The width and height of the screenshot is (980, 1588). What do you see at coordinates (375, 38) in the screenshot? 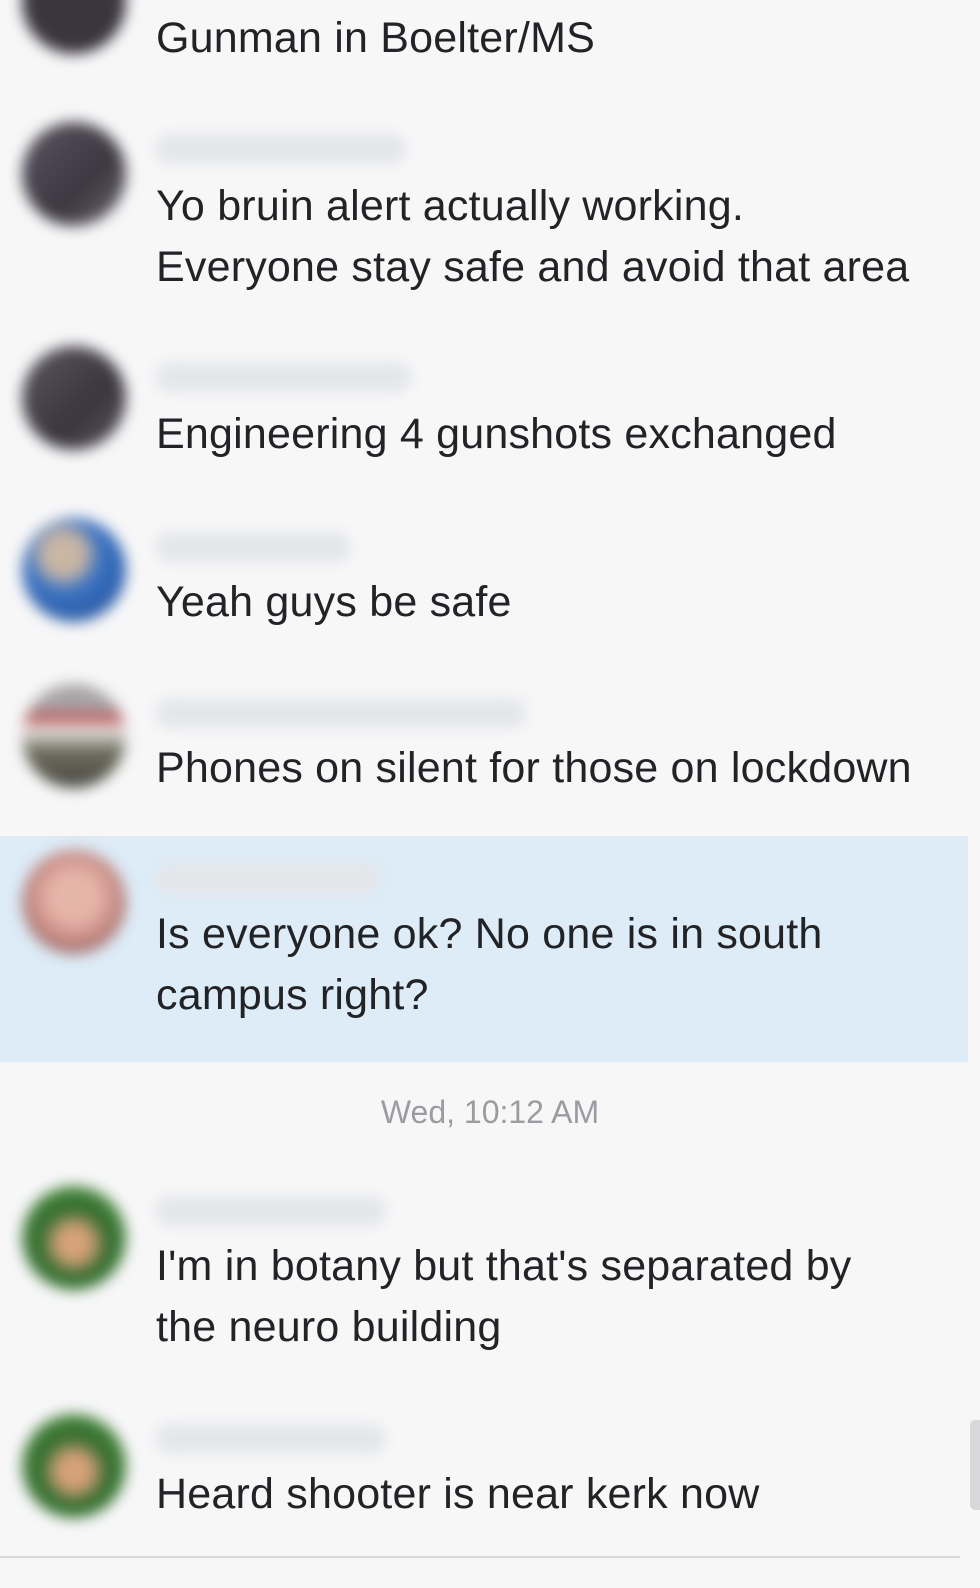
I see `message-text: Gunman in Boelter/MS` at bounding box center [375, 38].